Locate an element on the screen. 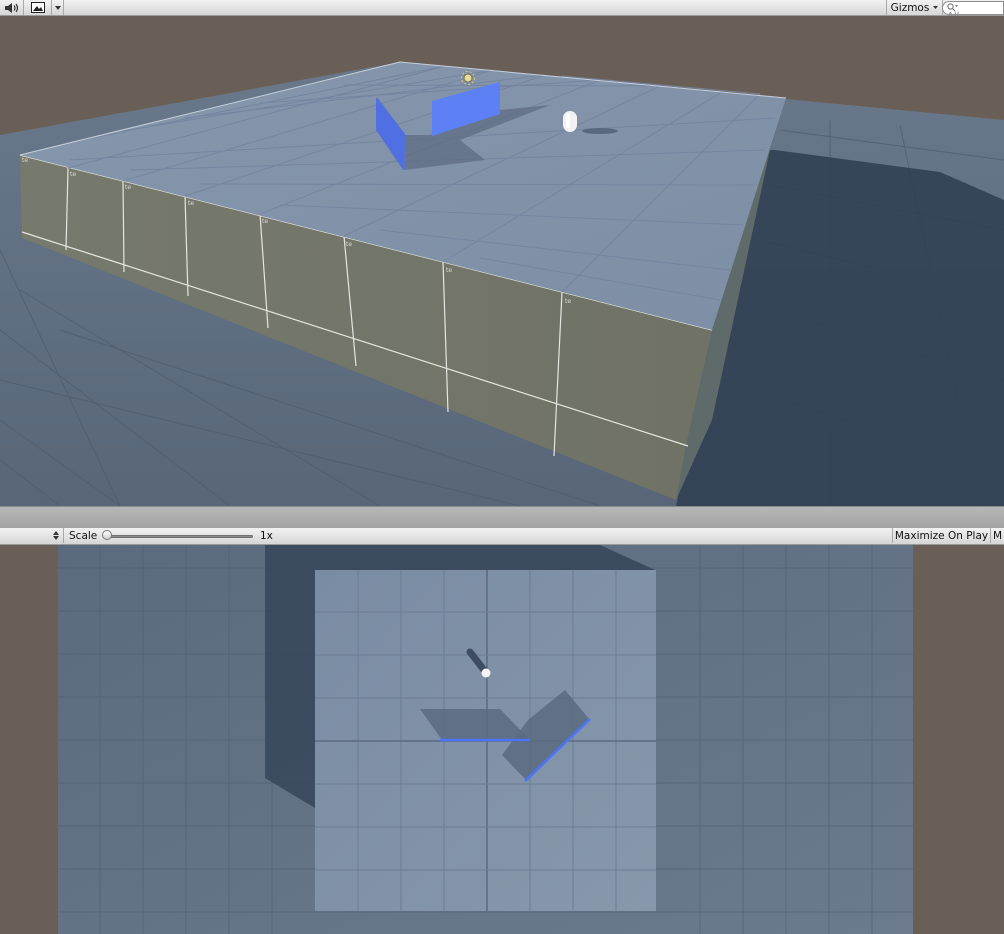  audio-toggle-button is located at coordinates (12, 7).